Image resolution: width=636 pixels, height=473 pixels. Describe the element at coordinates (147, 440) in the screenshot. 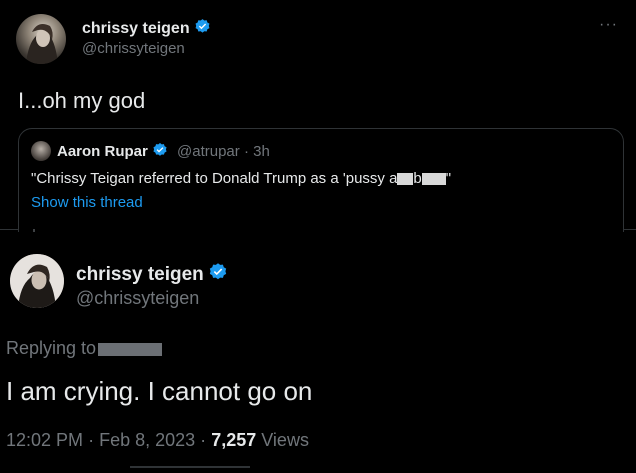

I see `tweet-date: Feb 8, 2023` at that location.